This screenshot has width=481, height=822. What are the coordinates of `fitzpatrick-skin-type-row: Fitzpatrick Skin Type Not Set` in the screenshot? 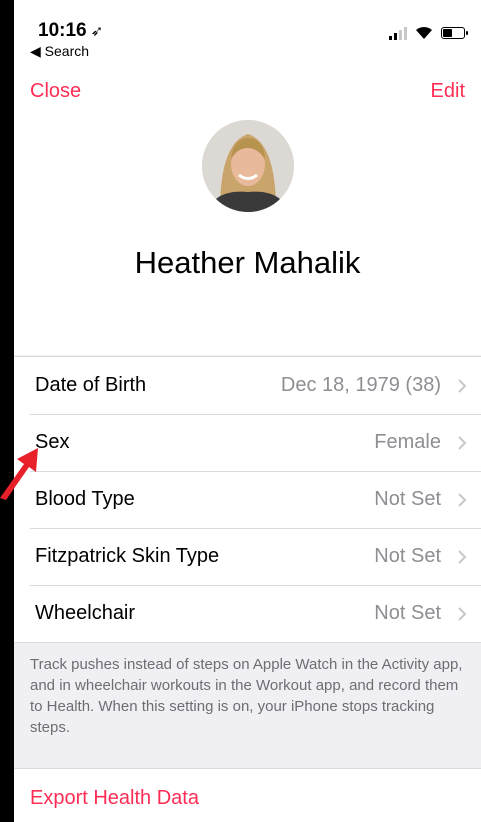 It's located at (247, 556).